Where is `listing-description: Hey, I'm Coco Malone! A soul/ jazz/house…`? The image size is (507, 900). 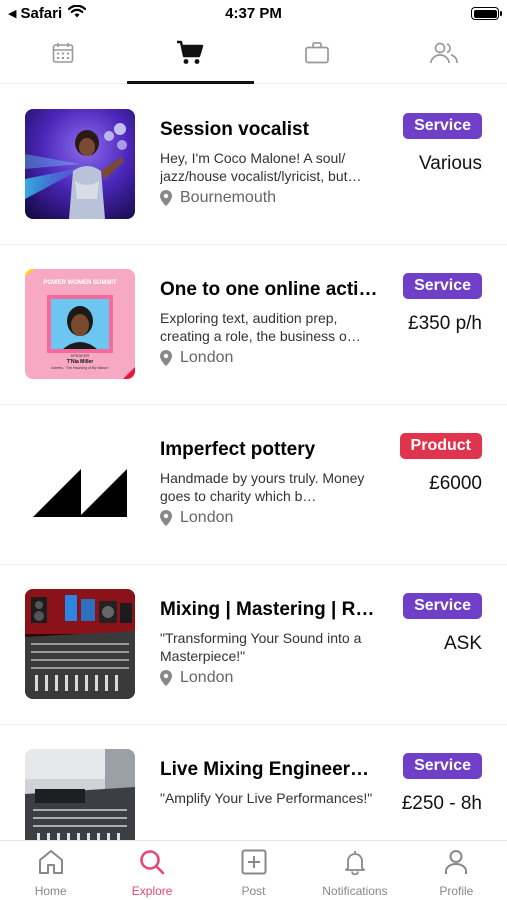
listing-description: Hey, I'm Coco Malone! A soul/ jazz/house… is located at coordinates (261, 167).